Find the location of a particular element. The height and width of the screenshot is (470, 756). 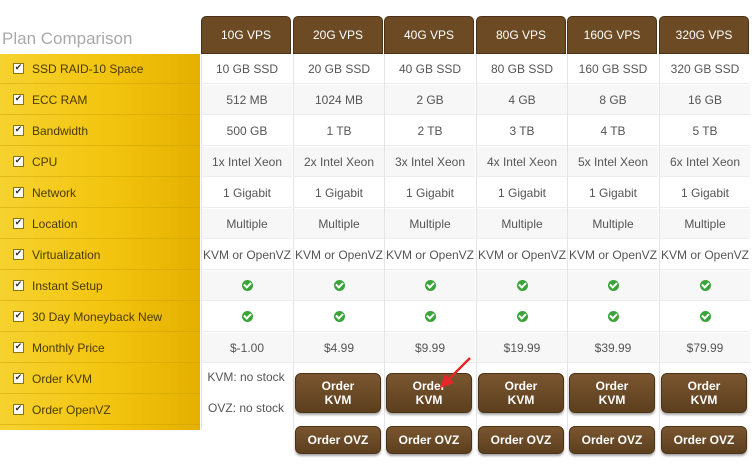

plan-cell-ram: 16 GB is located at coordinates (705, 100).